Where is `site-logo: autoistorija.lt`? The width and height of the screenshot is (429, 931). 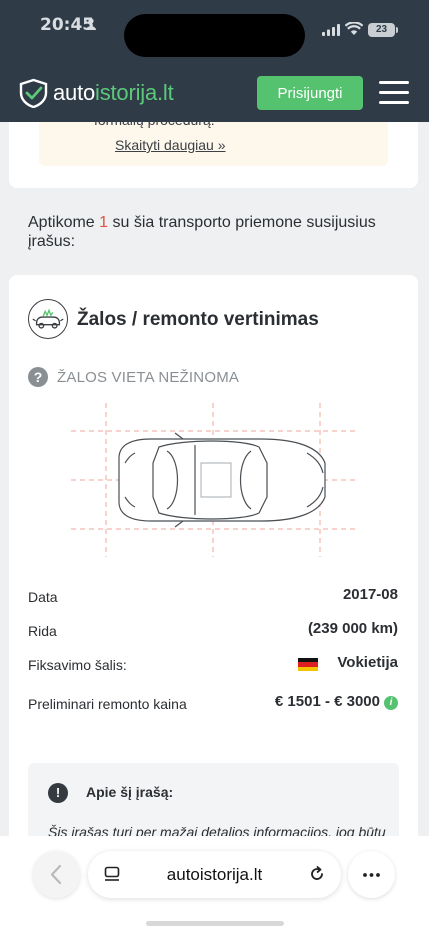 site-logo: autoistorija.lt is located at coordinates (96, 93).